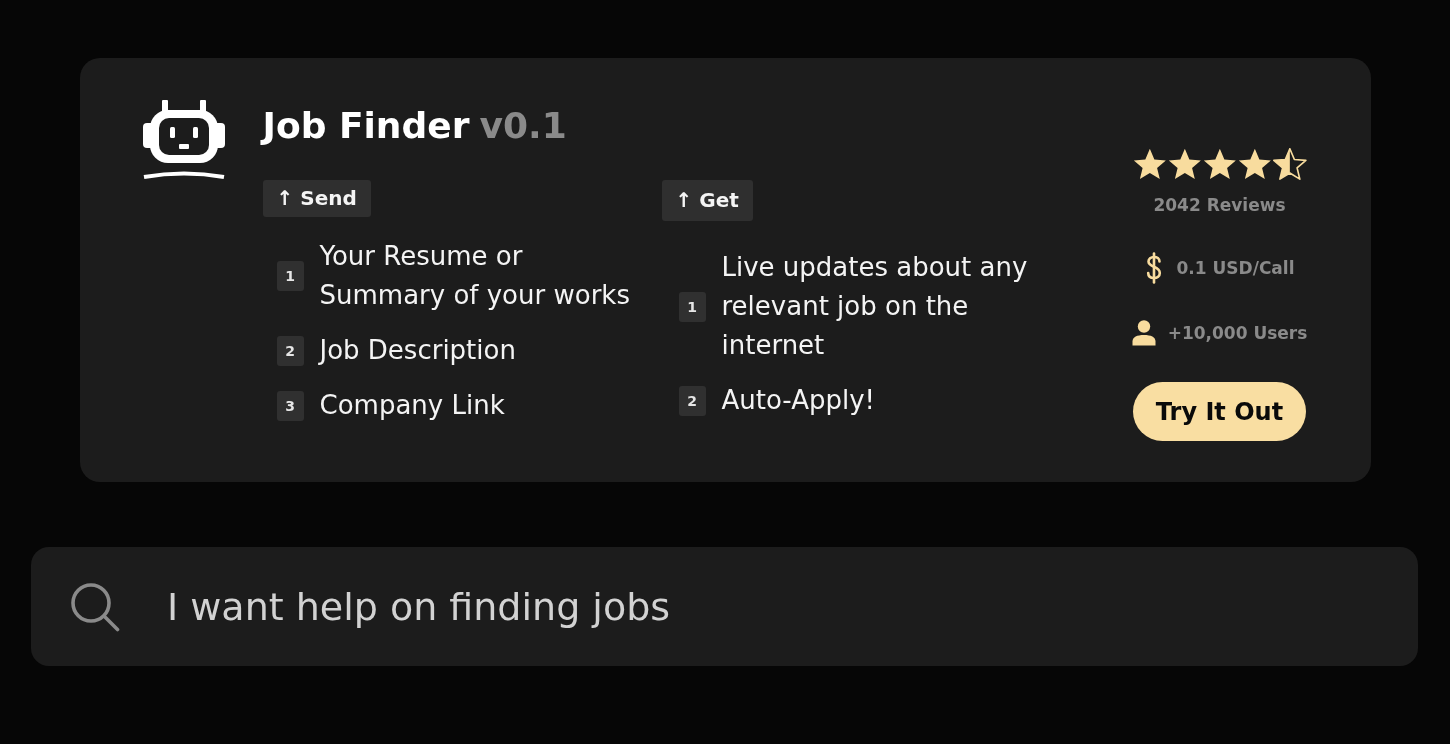 The height and width of the screenshot is (744, 1450). What do you see at coordinates (316, 198) in the screenshot?
I see `section-tag: ↑ Send` at bounding box center [316, 198].